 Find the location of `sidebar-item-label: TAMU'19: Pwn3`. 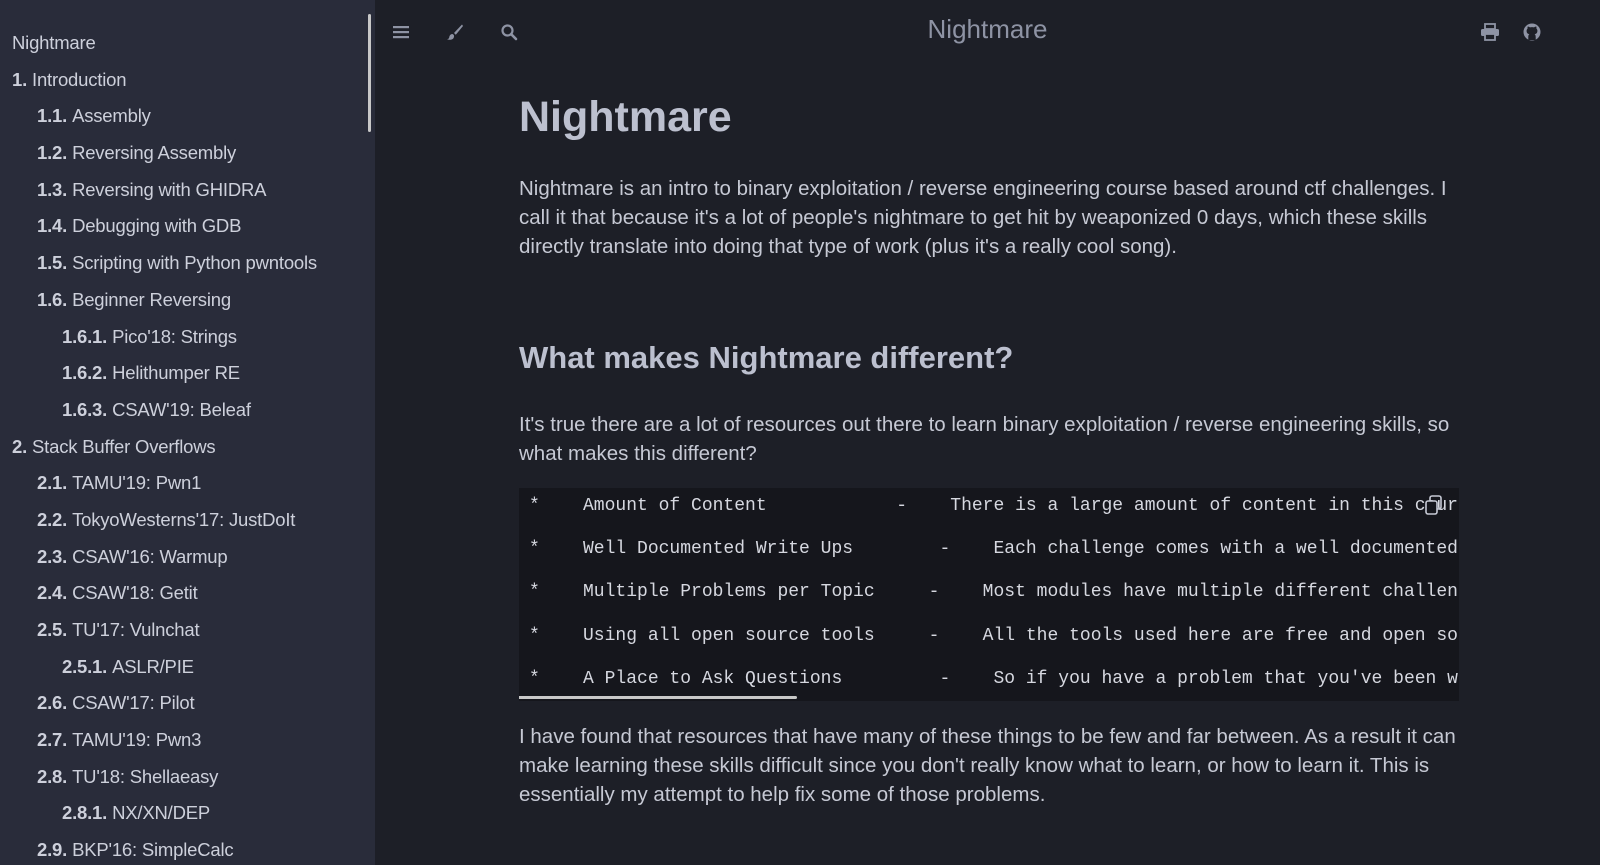

sidebar-item-label: TAMU'19: Pwn3 is located at coordinates (137, 740).